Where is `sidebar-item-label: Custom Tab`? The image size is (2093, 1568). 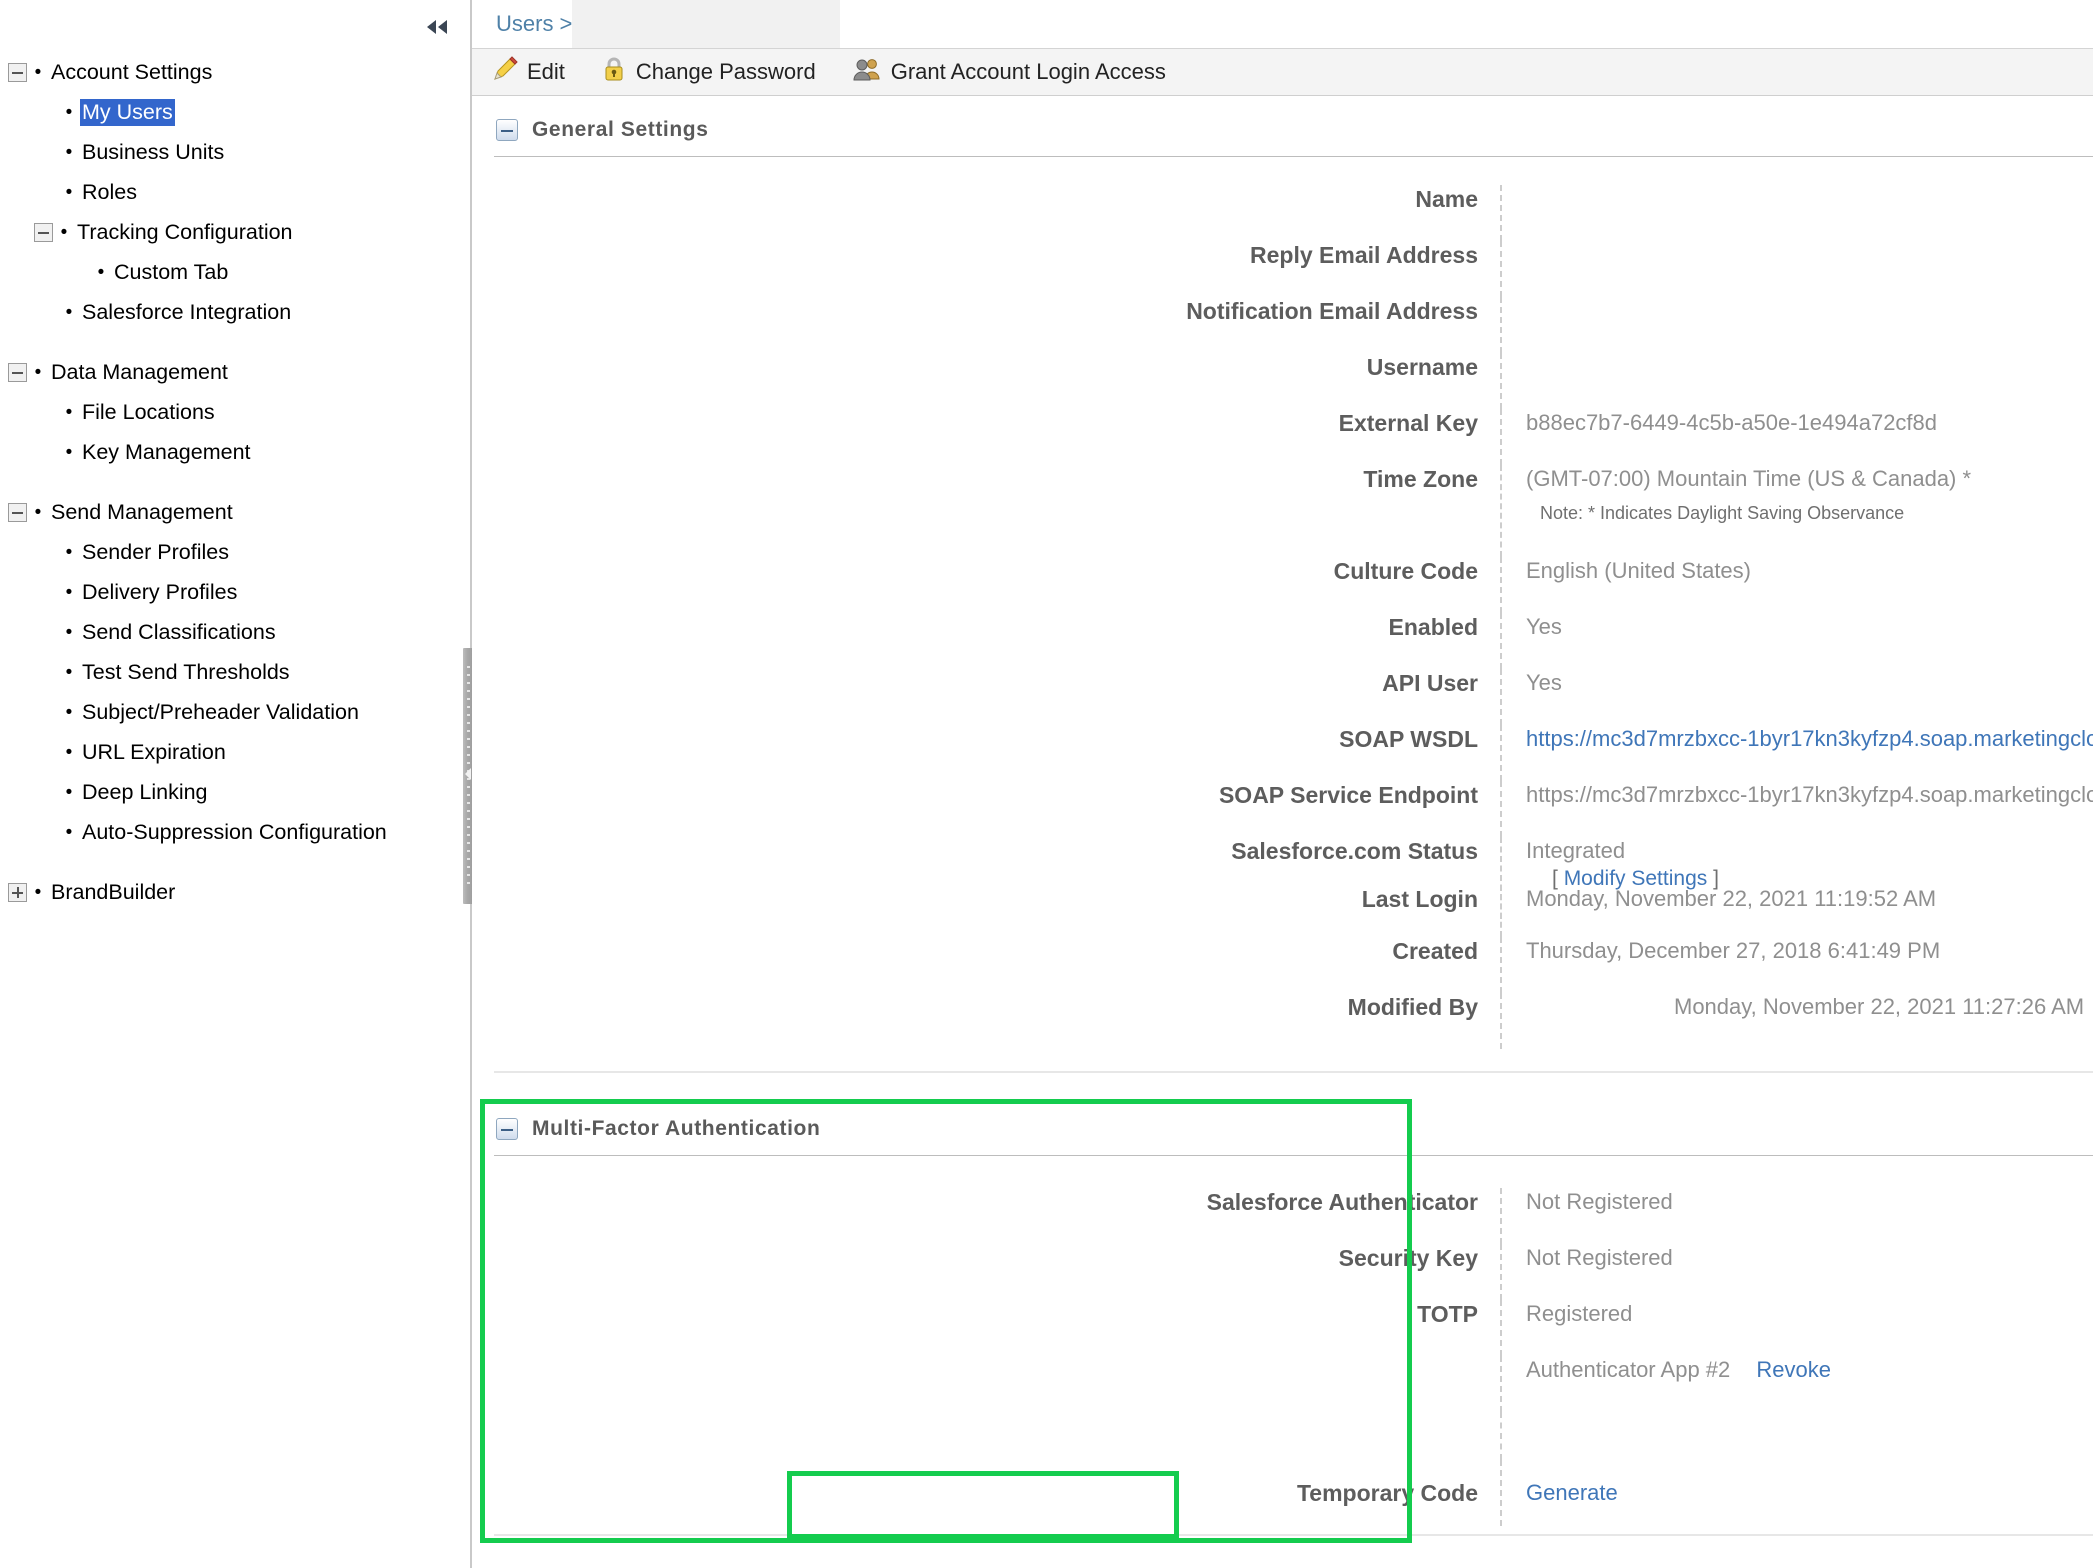
sidebar-item-label: Custom Tab is located at coordinates (171, 272).